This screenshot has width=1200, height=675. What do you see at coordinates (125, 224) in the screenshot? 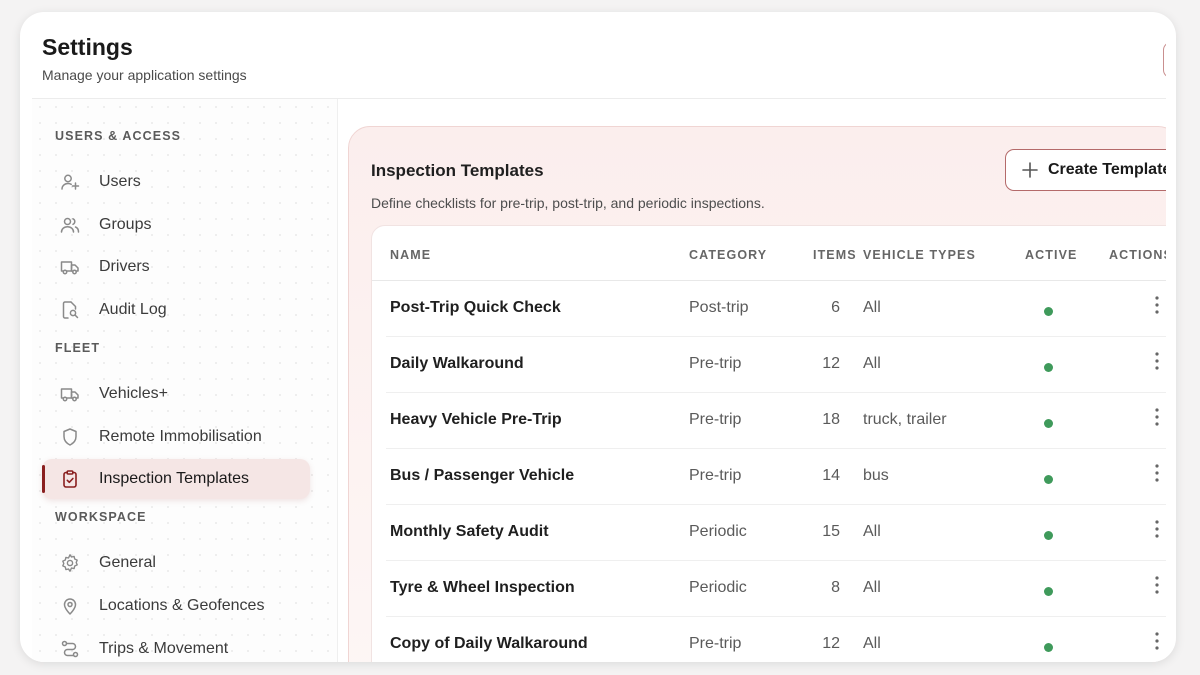
I see `sidebar-item-label: Groups` at bounding box center [125, 224].